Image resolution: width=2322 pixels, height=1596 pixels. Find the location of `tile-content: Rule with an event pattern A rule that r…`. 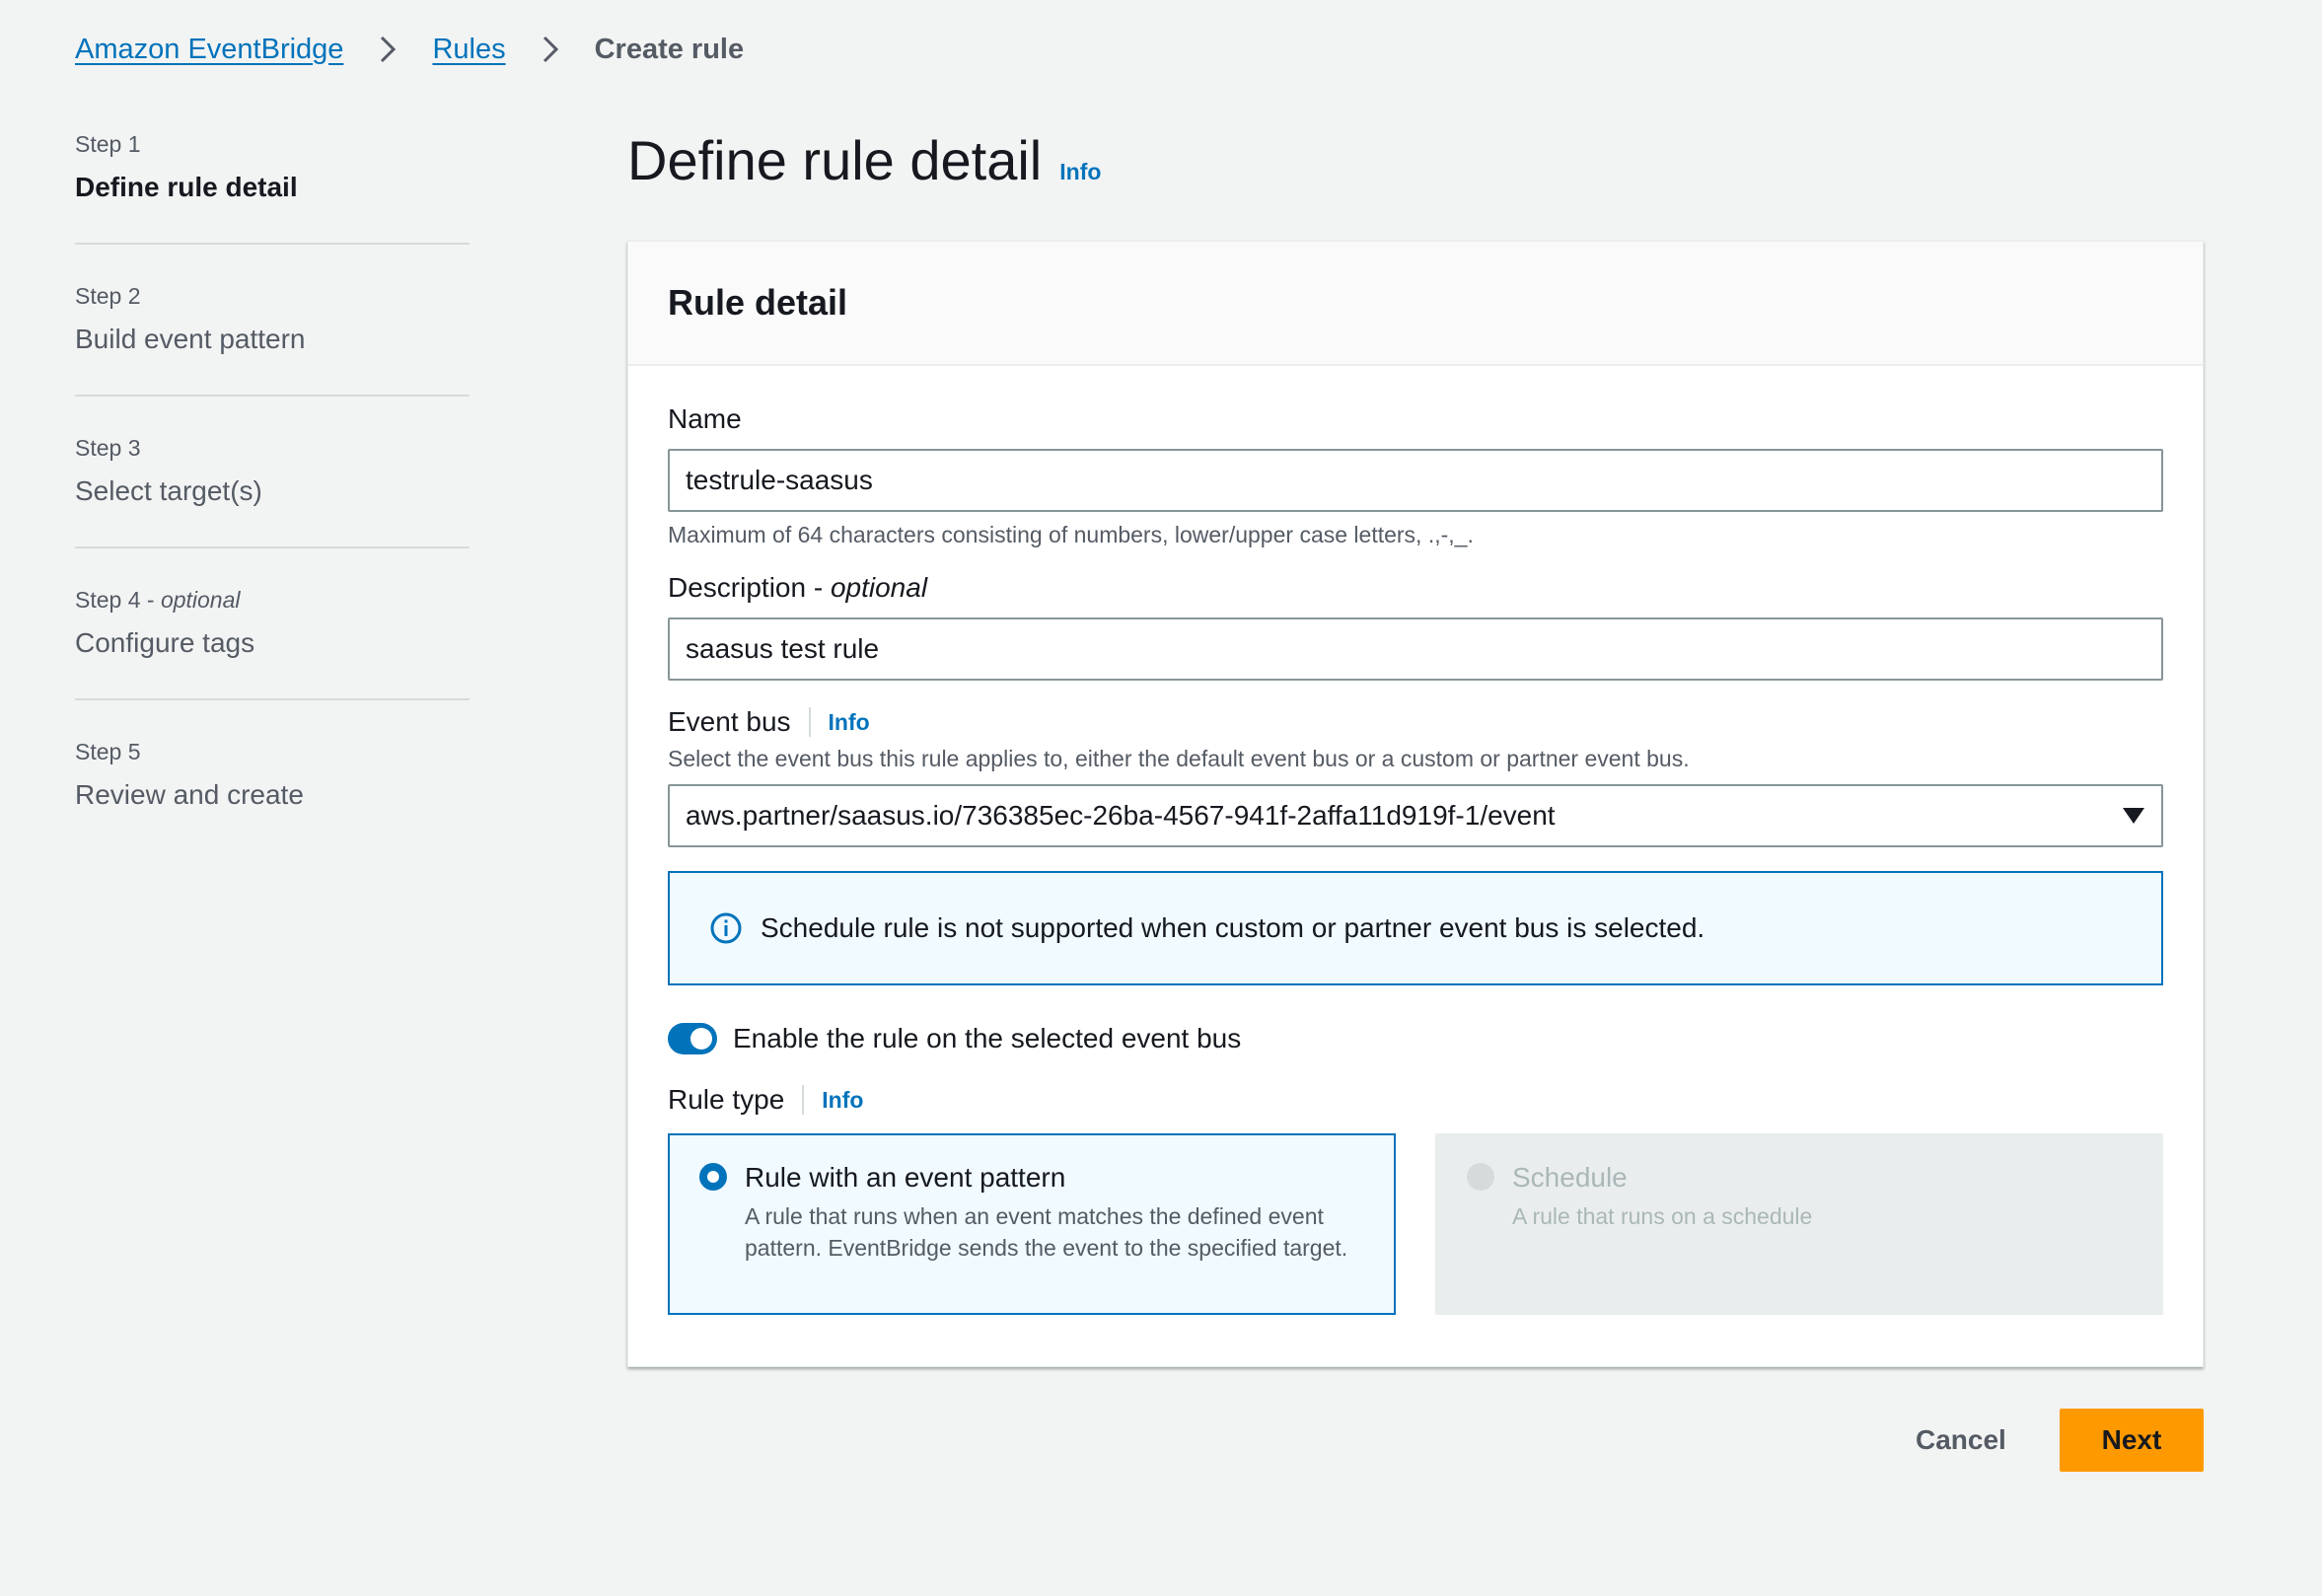

tile-content: Rule with an event pattern A rule that r… is located at coordinates (1054, 1224).